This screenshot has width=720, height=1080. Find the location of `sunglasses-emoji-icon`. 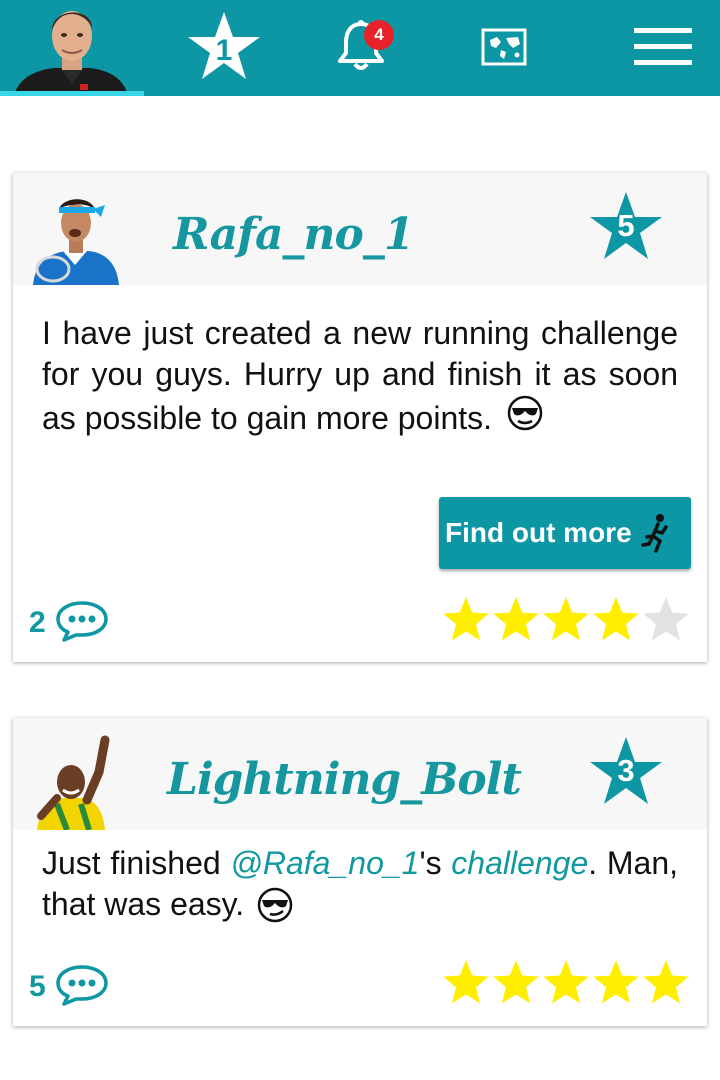

sunglasses-emoji-icon is located at coordinates (525, 413).